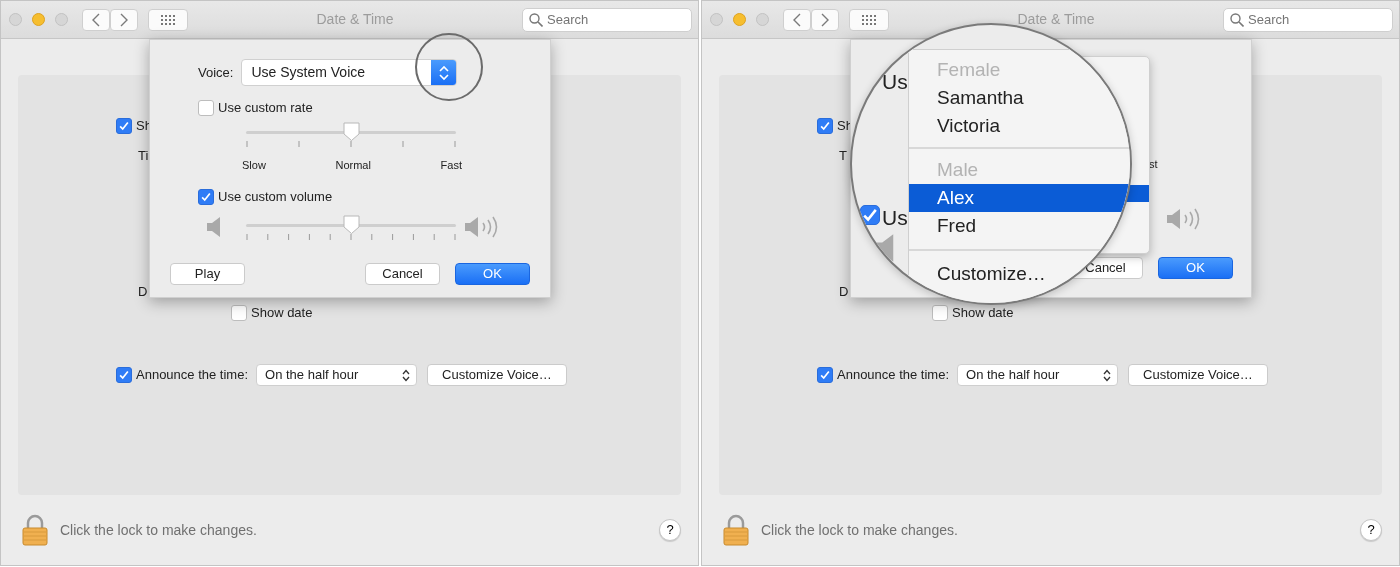 The image size is (1400, 567). Describe the element at coordinates (207, 273) in the screenshot. I see `button: Play` at that location.